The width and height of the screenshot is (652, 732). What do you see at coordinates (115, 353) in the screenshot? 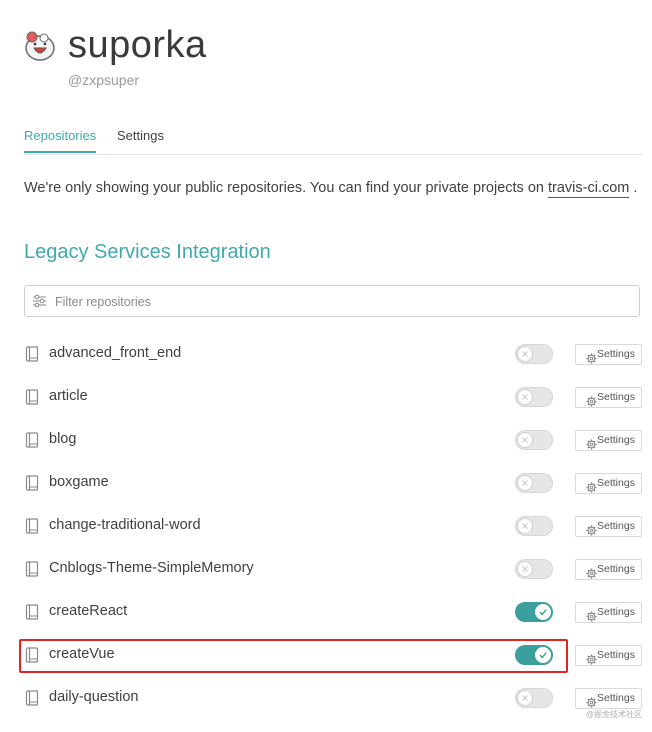
I see `repo-name: advanced_front_end` at bounding box center [115, 353].